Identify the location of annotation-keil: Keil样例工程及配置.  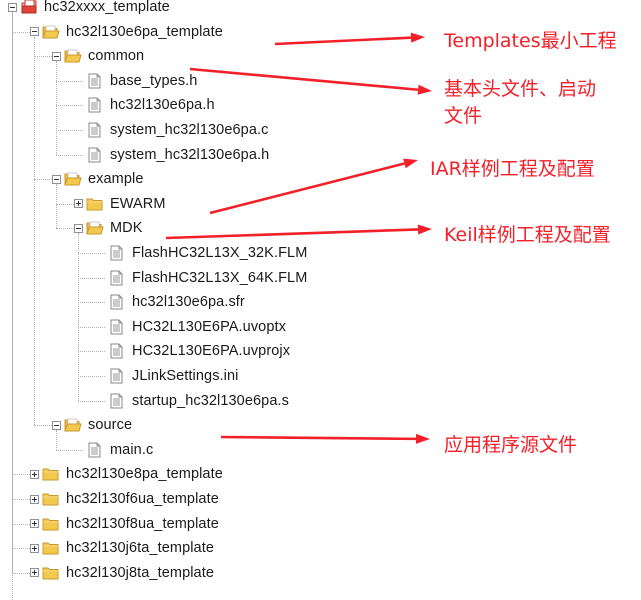
(527, 235).